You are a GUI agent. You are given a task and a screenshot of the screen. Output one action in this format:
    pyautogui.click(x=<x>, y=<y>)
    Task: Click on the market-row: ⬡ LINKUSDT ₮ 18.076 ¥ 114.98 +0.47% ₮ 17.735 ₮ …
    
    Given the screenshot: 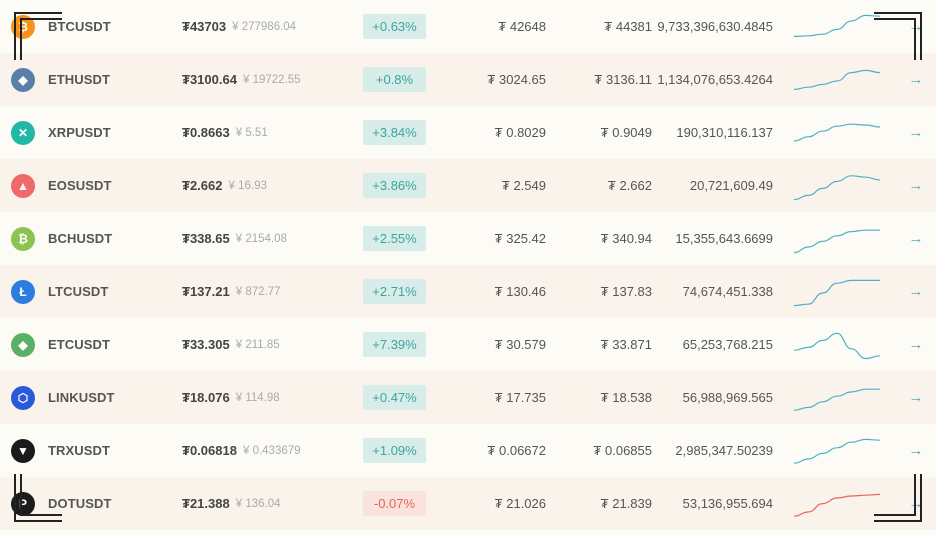 What is the action you would take?
    pyautogui.click(x=468, y=397)
    